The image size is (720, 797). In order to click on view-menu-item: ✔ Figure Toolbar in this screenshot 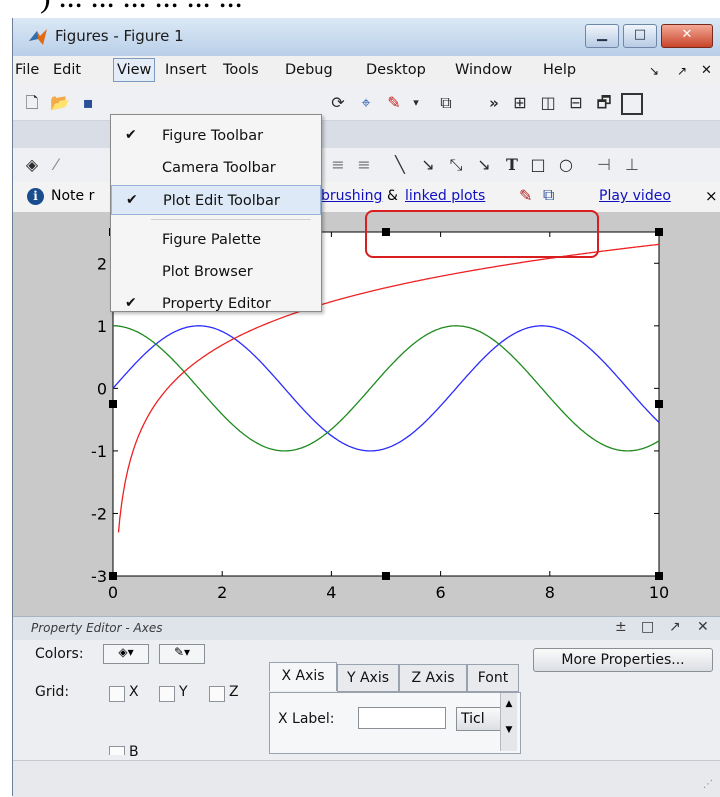, I will do `click(216, 136)`.